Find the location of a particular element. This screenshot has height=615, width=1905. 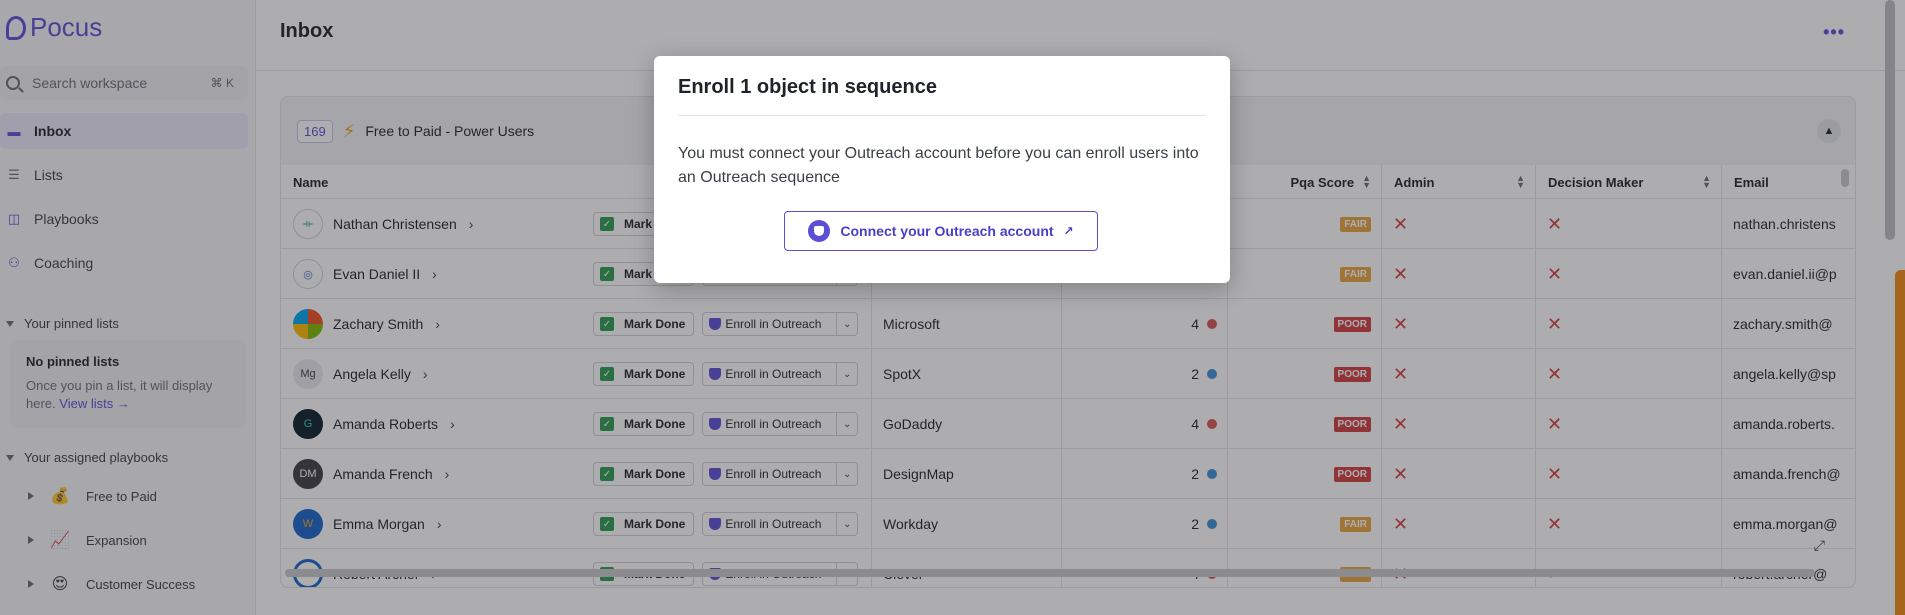

connect-outreach-button: Connect your Outreach account ↗ is located at coordinates (941, 231).